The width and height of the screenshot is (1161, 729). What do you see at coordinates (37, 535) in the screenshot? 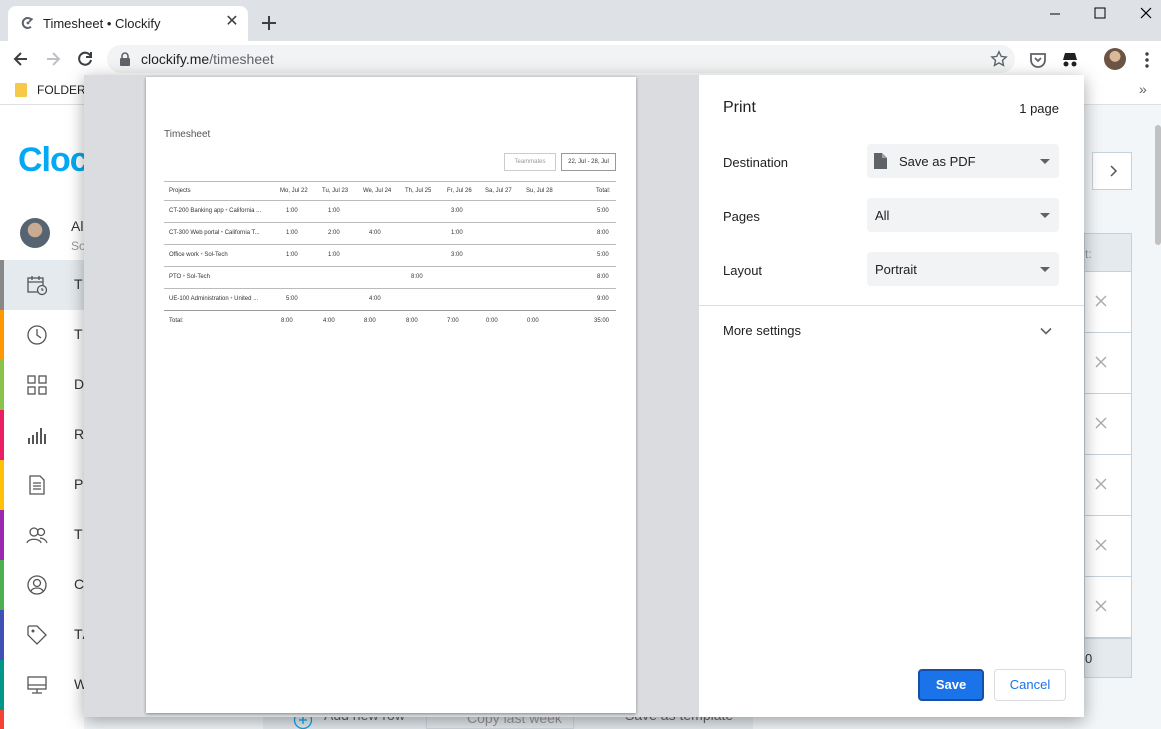
I see `team-icon` at bounding box center [37, 535].